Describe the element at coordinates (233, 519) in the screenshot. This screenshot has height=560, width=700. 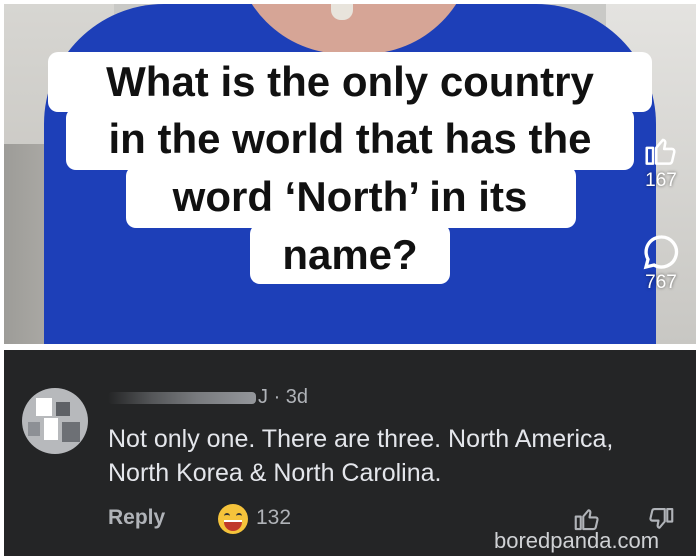
I see `laughing-emoji-icon` at that location.